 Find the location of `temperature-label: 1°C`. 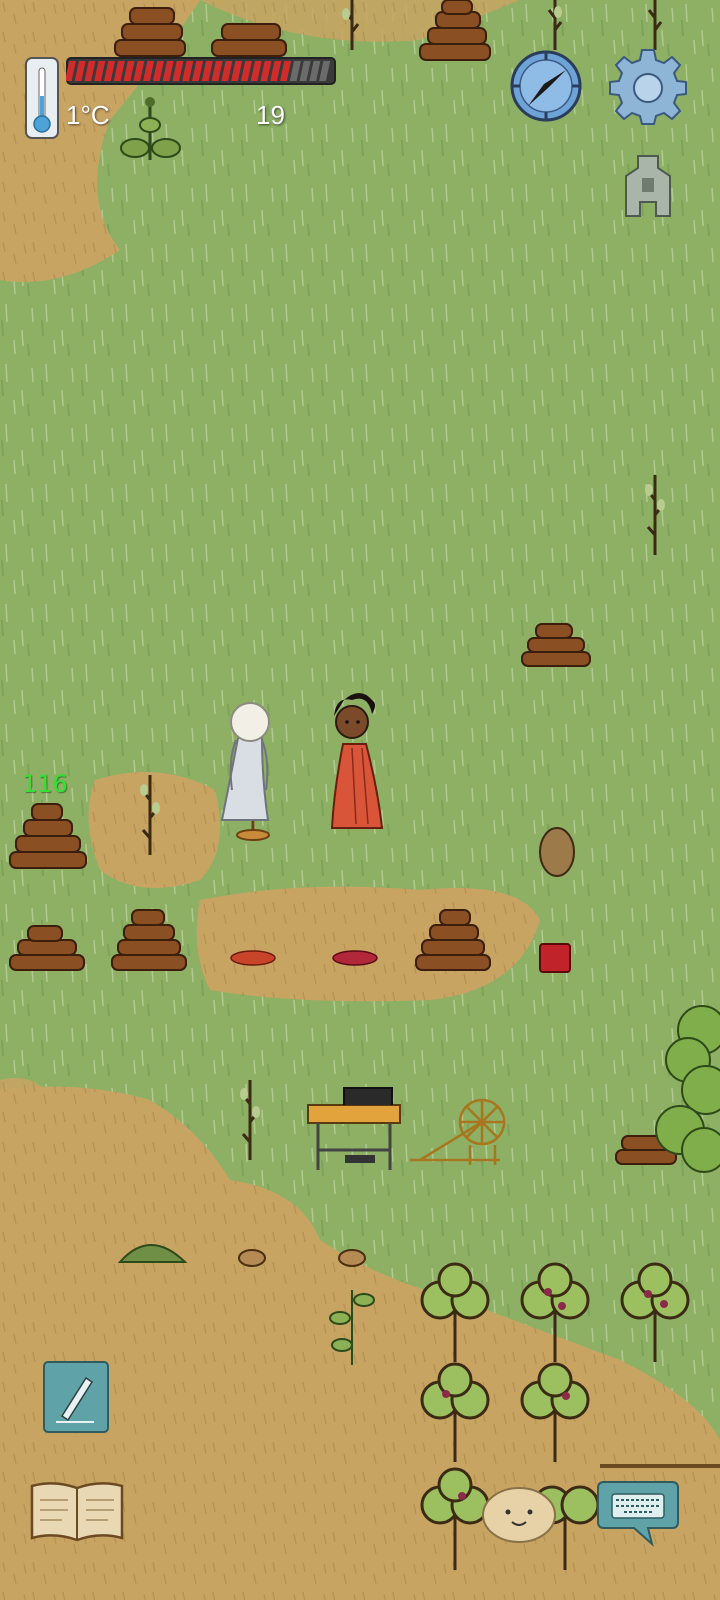

temperature-label: 1°C is located at coordinates (88, 115).